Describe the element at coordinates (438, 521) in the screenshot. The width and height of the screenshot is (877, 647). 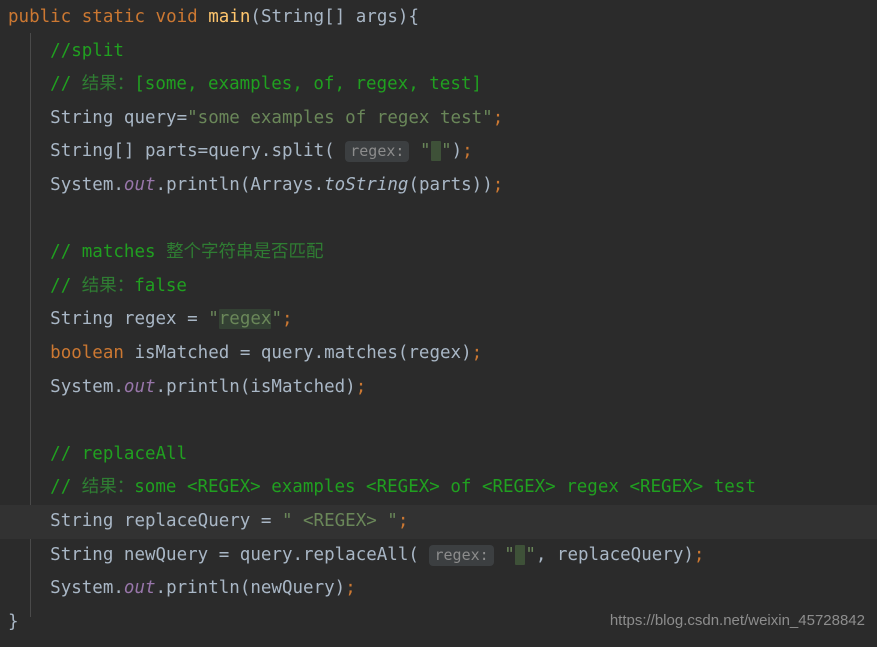
I see `code-line: String replaceQuery = " <REGEX> ";` at that location.